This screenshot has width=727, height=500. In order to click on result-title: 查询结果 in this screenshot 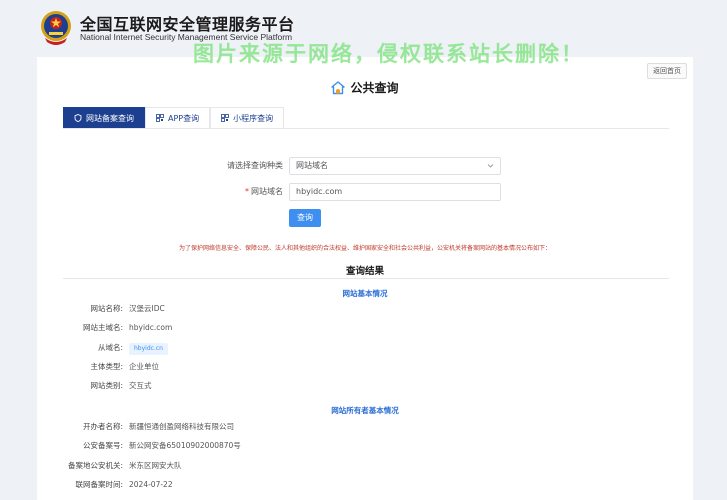, I will do `click(364, 271)`.